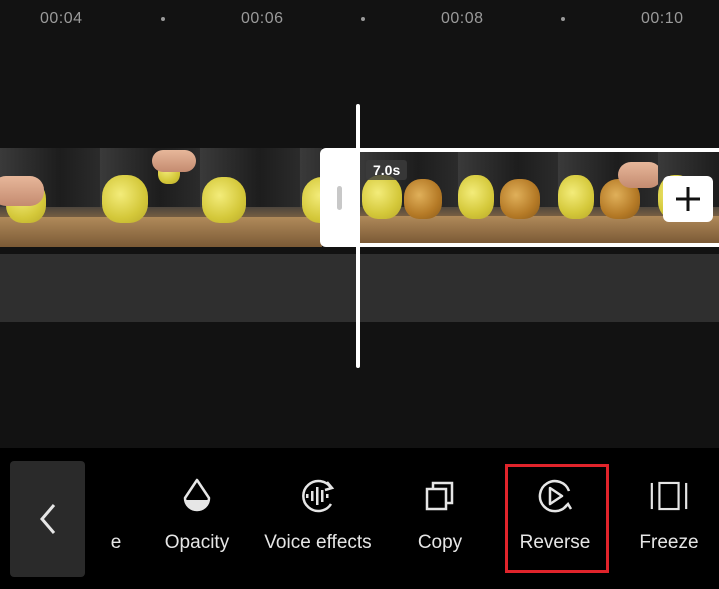 The width and height of the screenshot is (719, 589). Describe the element at coordinates (462, 18) in the screenshot. I see `ruler-label-3: 00:08` at that location.